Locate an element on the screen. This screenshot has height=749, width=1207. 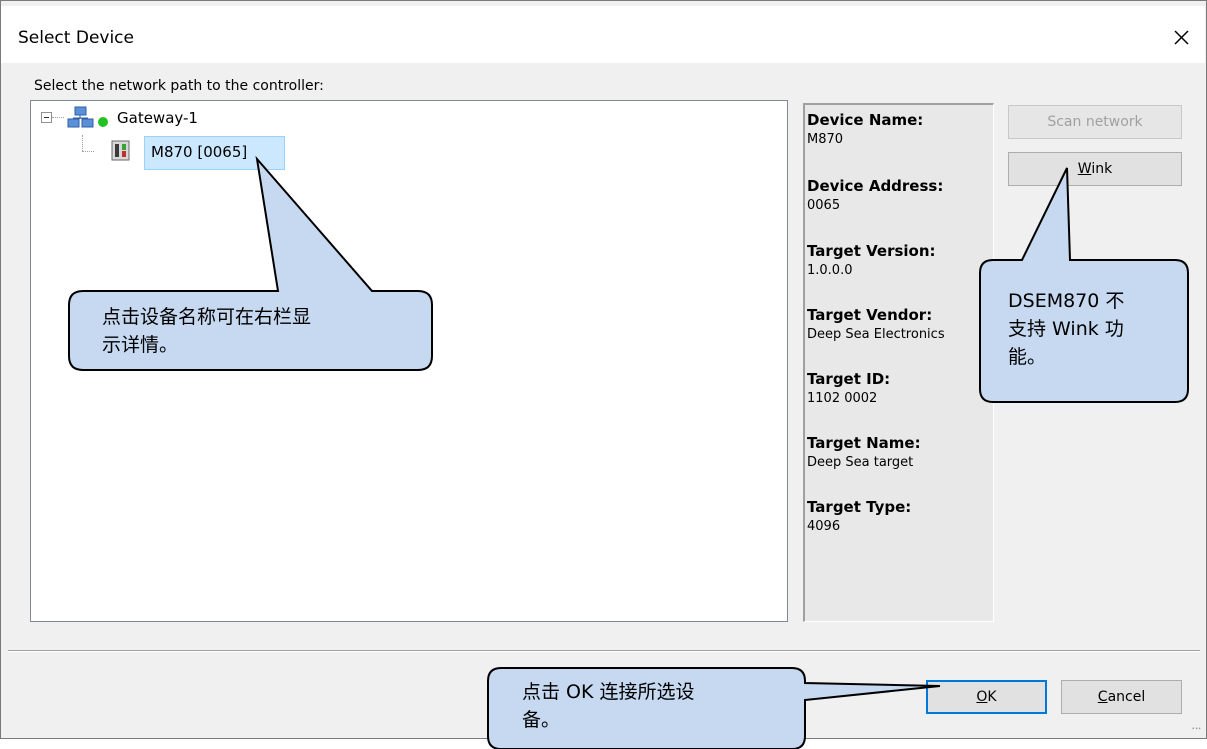
wink-callout-line2: 支持 Wink 功 is located at coordinates (1066, 329).